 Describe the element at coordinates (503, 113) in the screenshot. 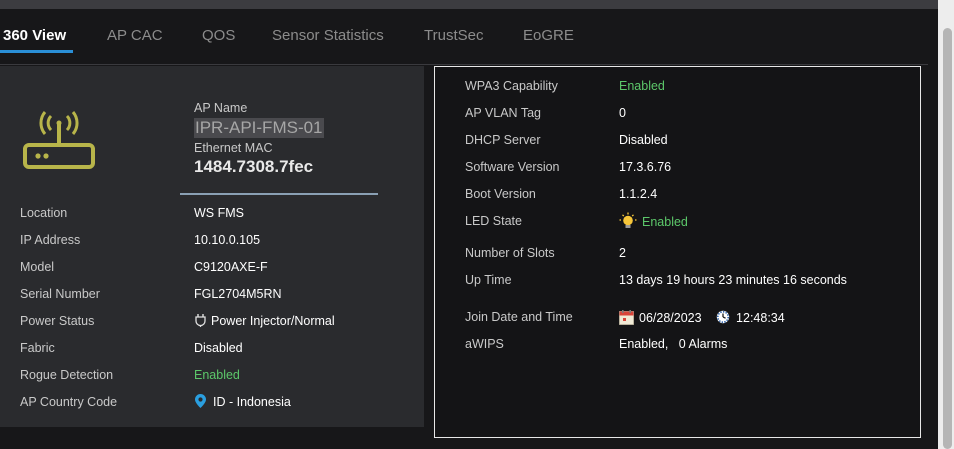

I see `ap-vlan-tag-label: AP VLAN Tag` at that location.